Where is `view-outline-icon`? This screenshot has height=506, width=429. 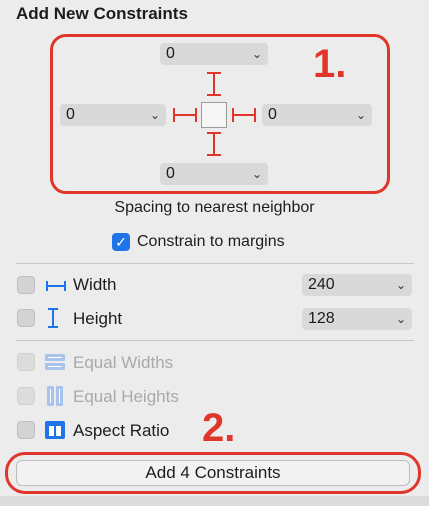
view-outline-icon is located at coordinates (214, 115).